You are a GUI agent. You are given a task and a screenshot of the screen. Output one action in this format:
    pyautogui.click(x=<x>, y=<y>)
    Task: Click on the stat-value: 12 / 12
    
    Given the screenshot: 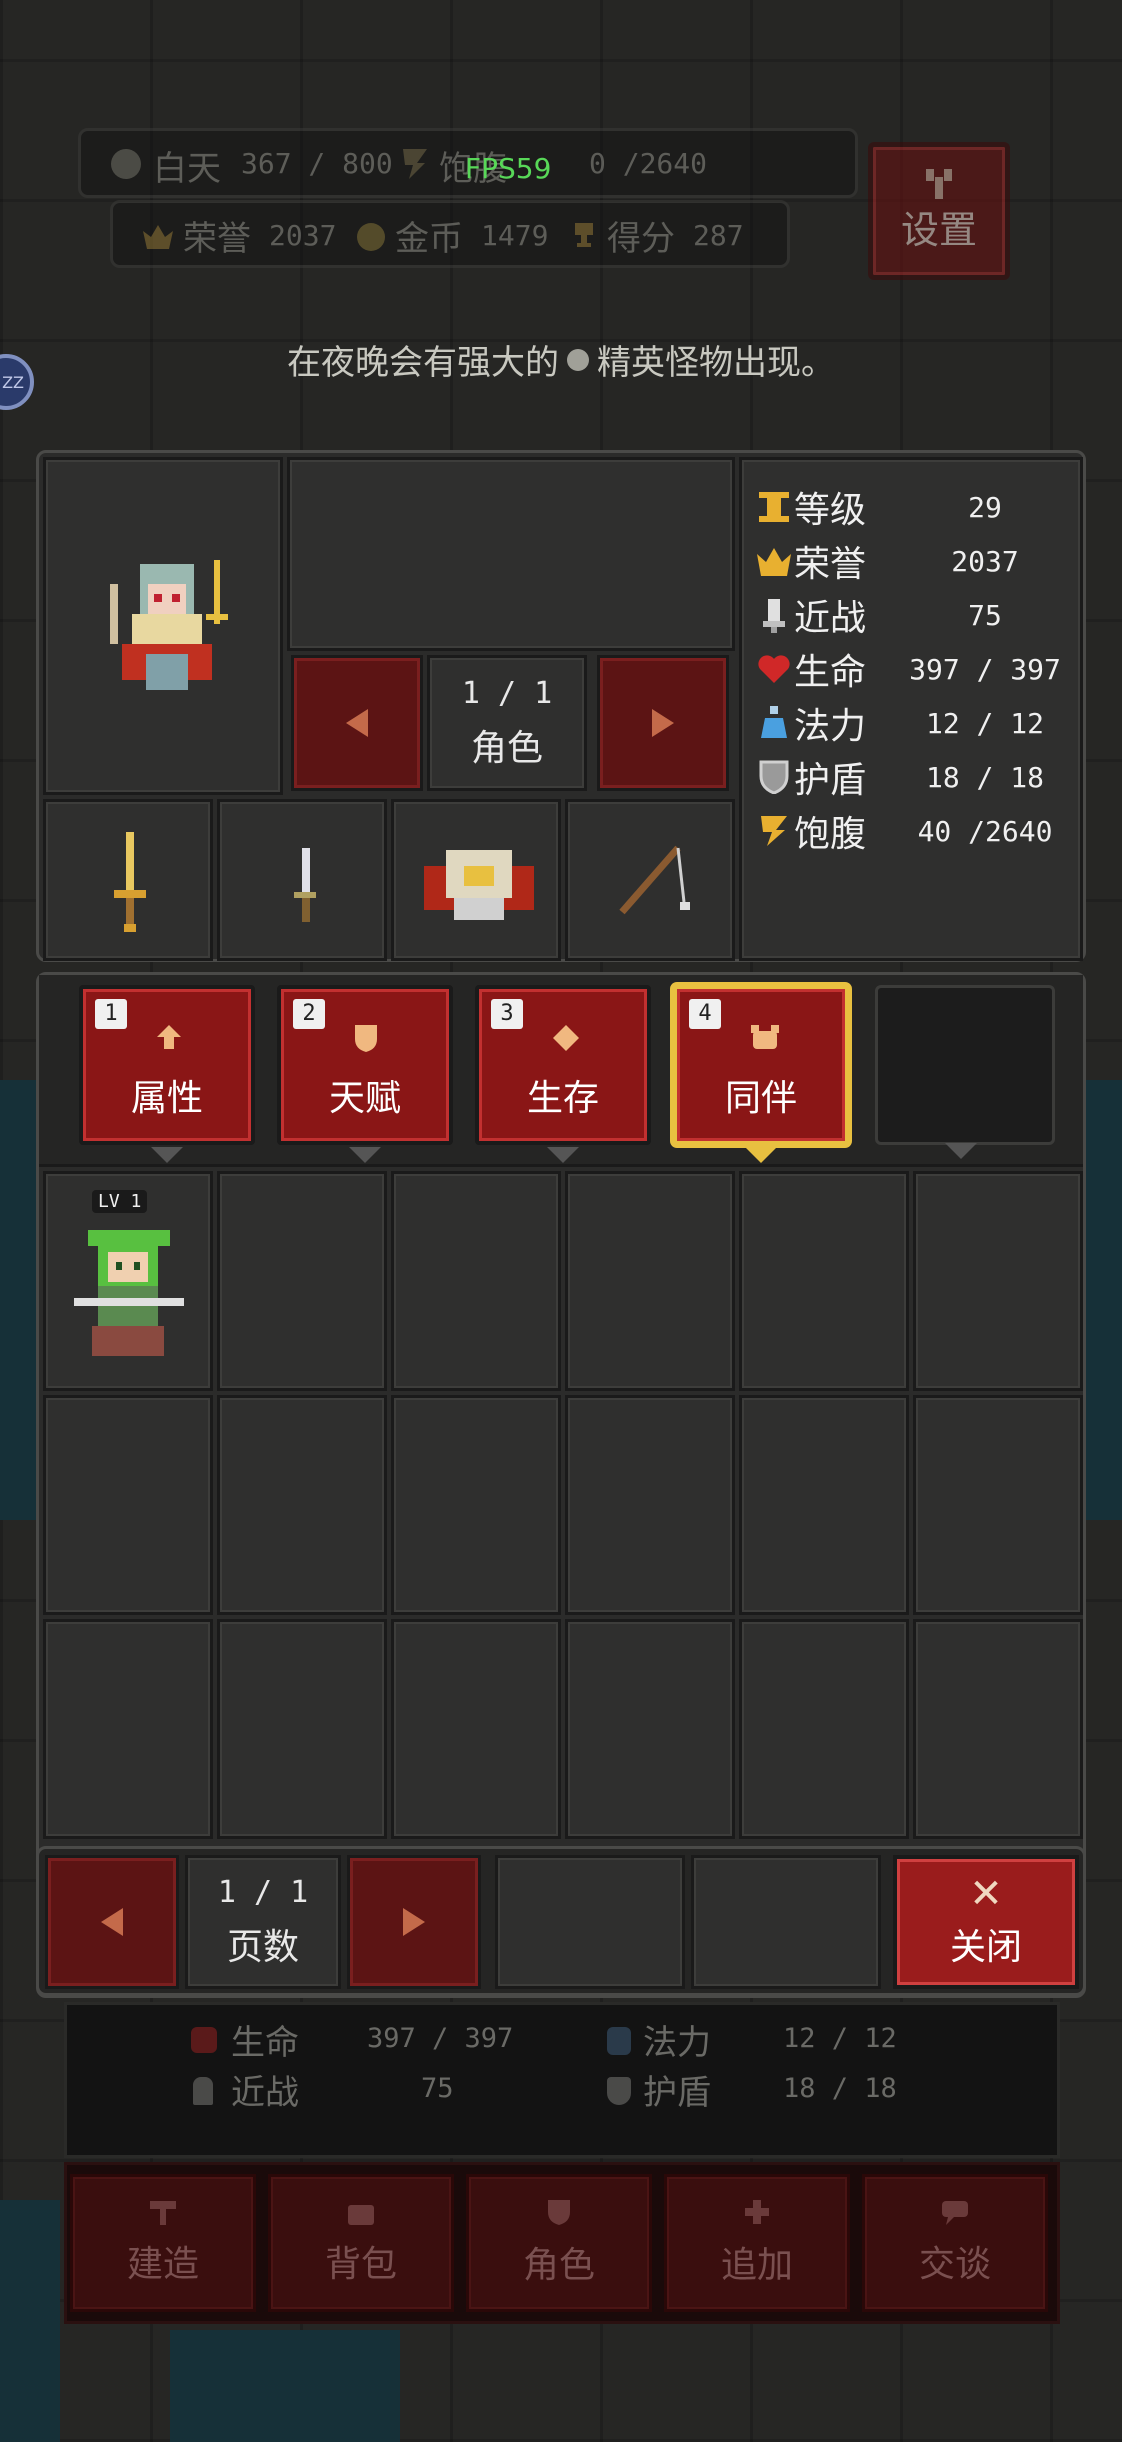 What is the action you would take?
    pyautogui.click(x=984, y=723)
    